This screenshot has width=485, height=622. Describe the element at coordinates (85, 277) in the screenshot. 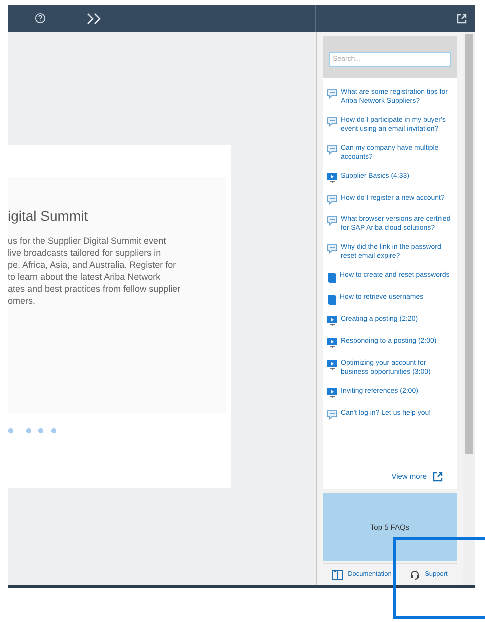

I see `card-text-line: to learn about the latest Ariba Network` at that location.